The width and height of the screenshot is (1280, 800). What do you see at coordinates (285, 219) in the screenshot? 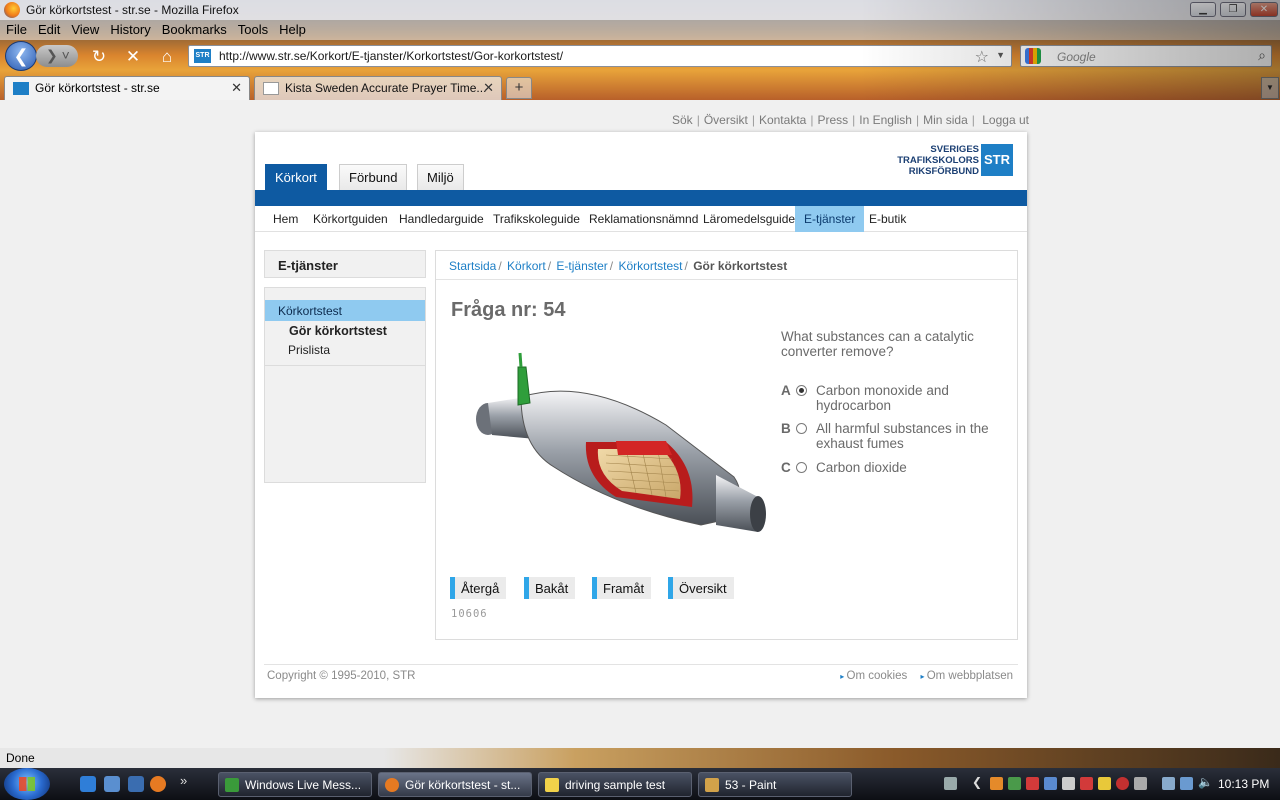
I see `subnav-hem: Hem` at bounding box center [285, 219].